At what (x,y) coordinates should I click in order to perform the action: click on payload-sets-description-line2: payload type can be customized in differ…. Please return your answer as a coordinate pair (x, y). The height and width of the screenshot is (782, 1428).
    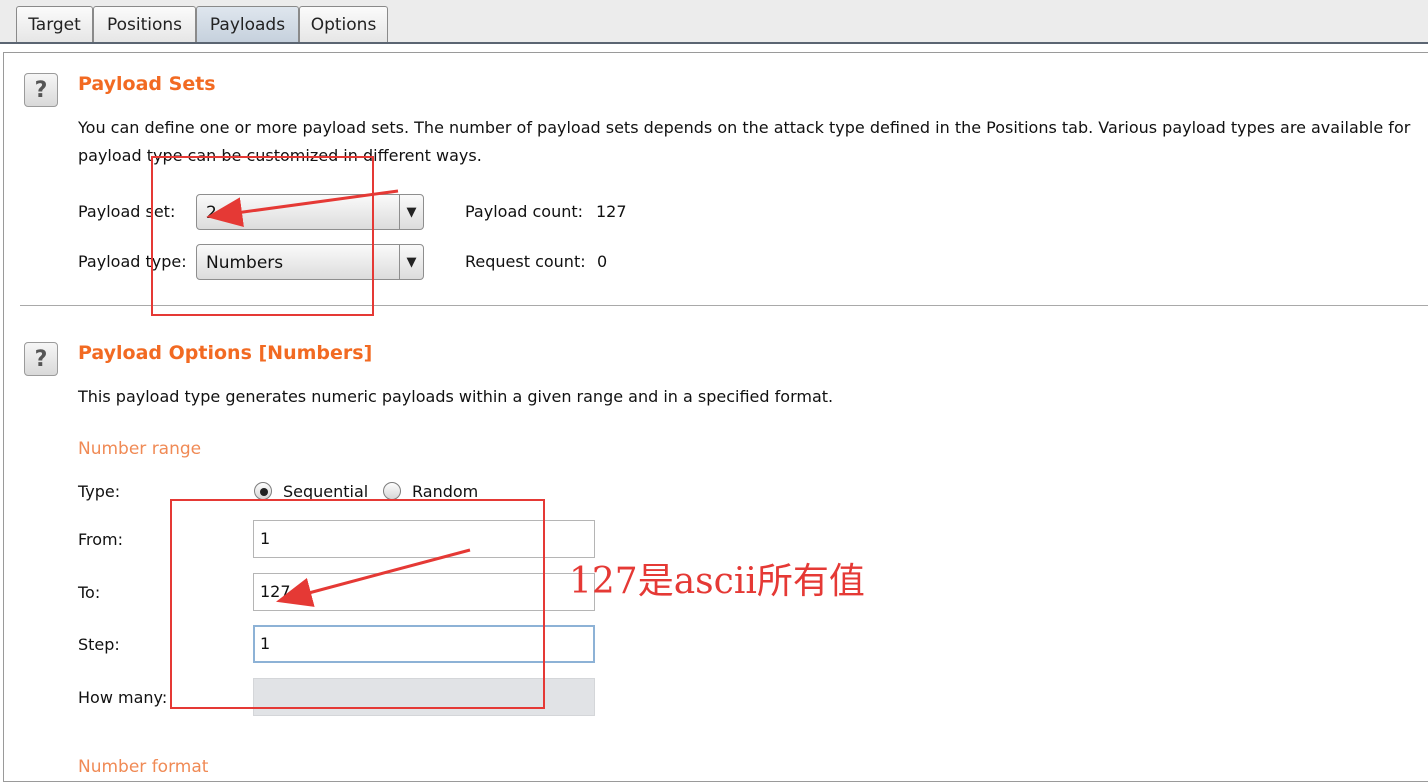
    Looking at the image, I should click on (280, 155).